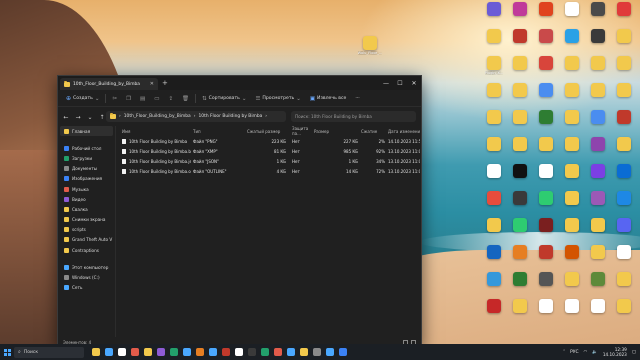  What do you see at coordinates (564, 352) in the screenshot?
I see `tray-chevron-icon: ˄` at bounding box center [564, 352].